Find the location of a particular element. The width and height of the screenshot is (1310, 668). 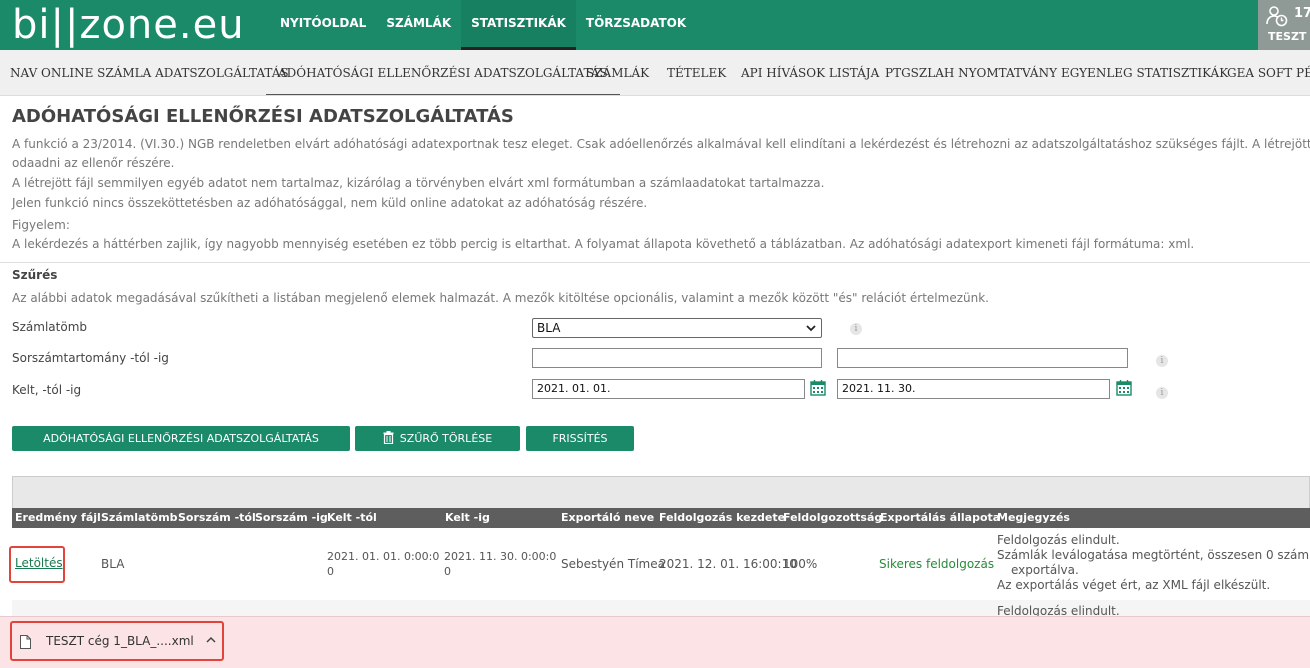

subnav-gea-soft: GEA SOFT PÉNZ is located at coordinates (1268, 72).